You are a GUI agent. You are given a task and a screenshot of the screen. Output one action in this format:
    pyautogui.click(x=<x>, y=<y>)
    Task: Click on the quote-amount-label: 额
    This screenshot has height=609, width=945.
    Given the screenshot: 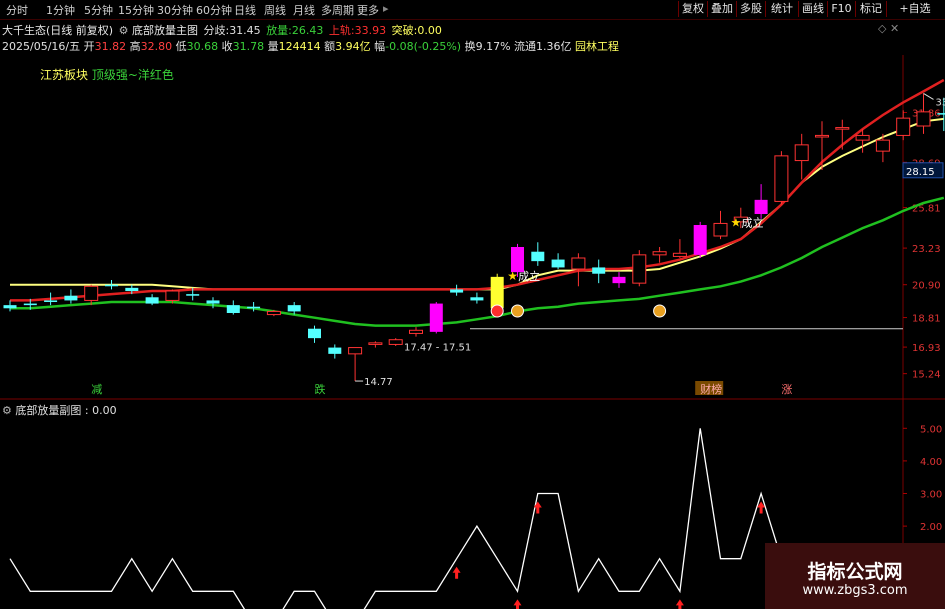 What is the action you would take?
    pyautogui.click(x=330, y=46)
    